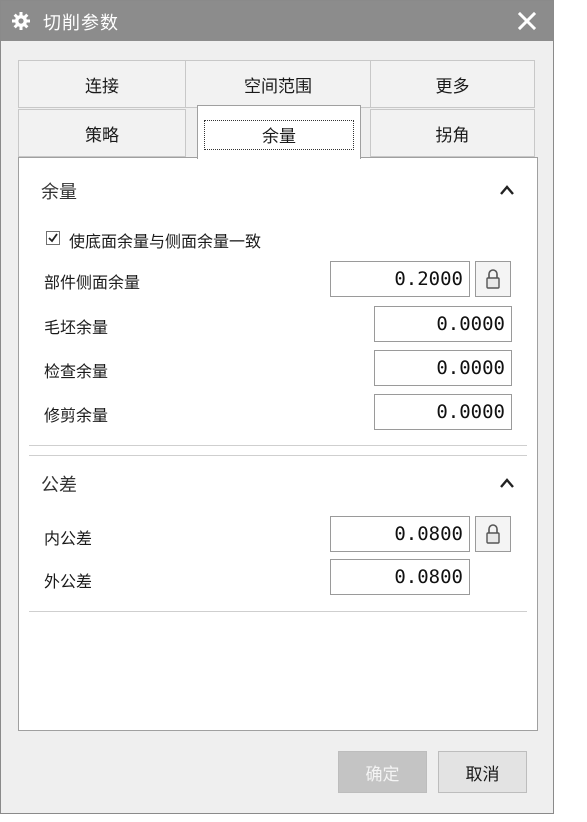  Describe the element at coordinates (400, 577) in the screenshot. I see `outtol-input: 0.0800` at that location.